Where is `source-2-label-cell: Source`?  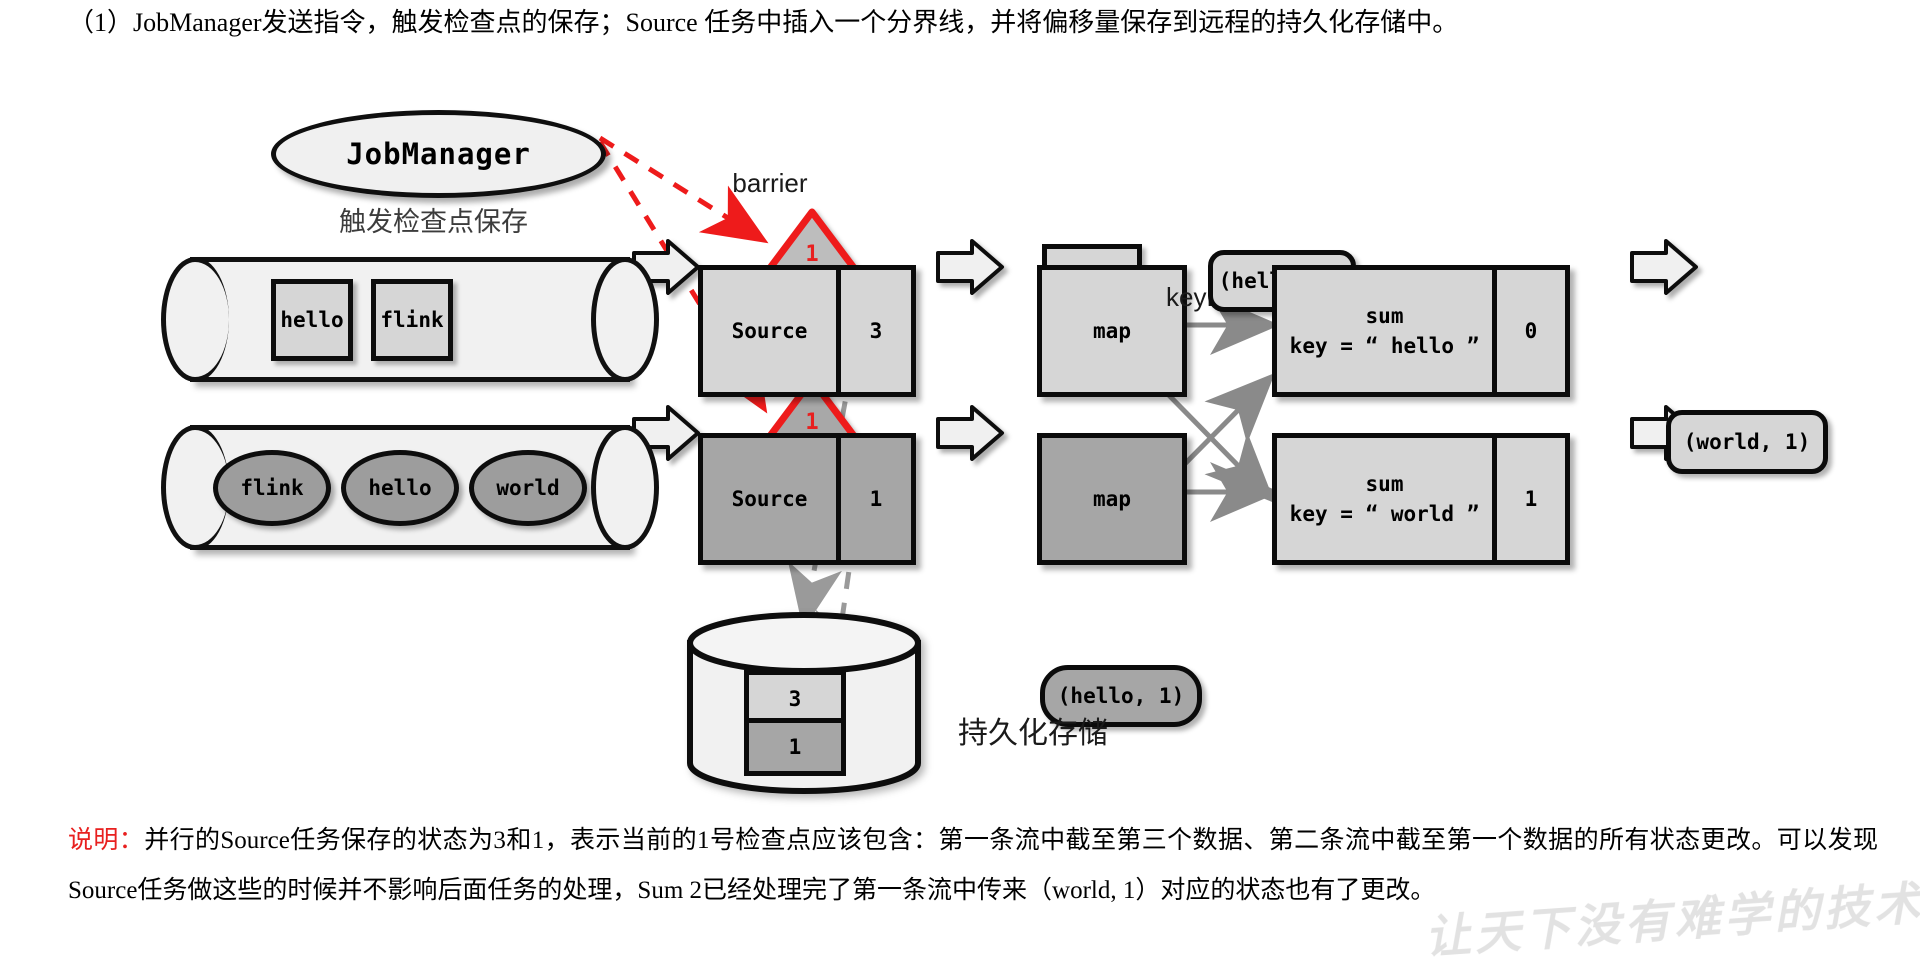 source-2-label-cell: Source is located at coordinates (769, 499).